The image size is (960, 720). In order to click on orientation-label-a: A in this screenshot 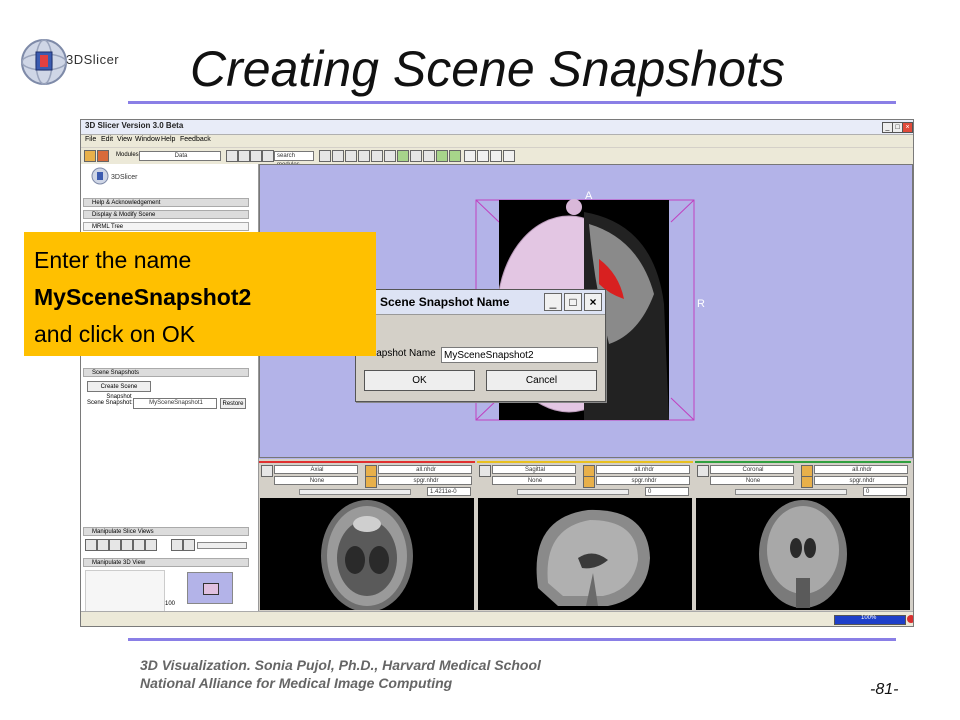, I will do `click(589, 196)`.